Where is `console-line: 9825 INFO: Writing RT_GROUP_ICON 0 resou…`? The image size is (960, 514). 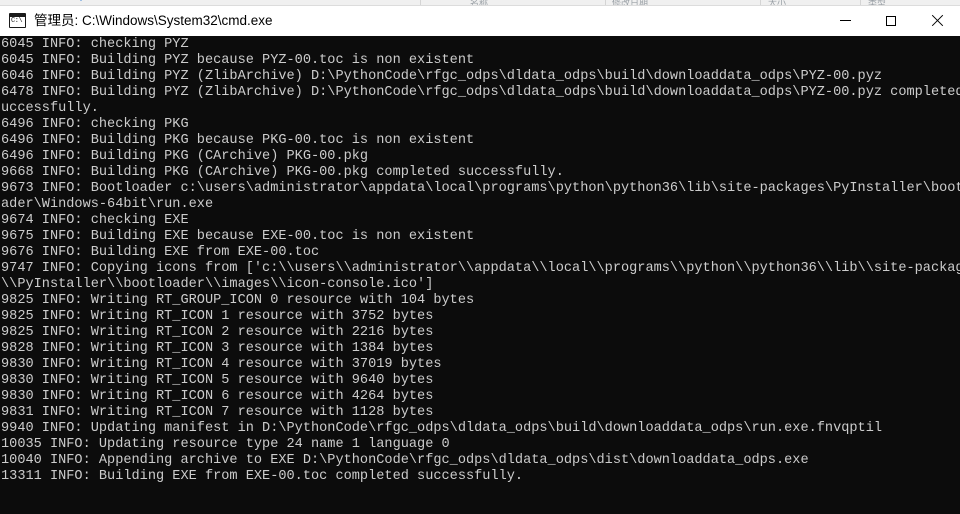
console-line: 9825 INFO: Writing RT_GROUP_ICON 0 resou… is located at coordinates (238, 300).